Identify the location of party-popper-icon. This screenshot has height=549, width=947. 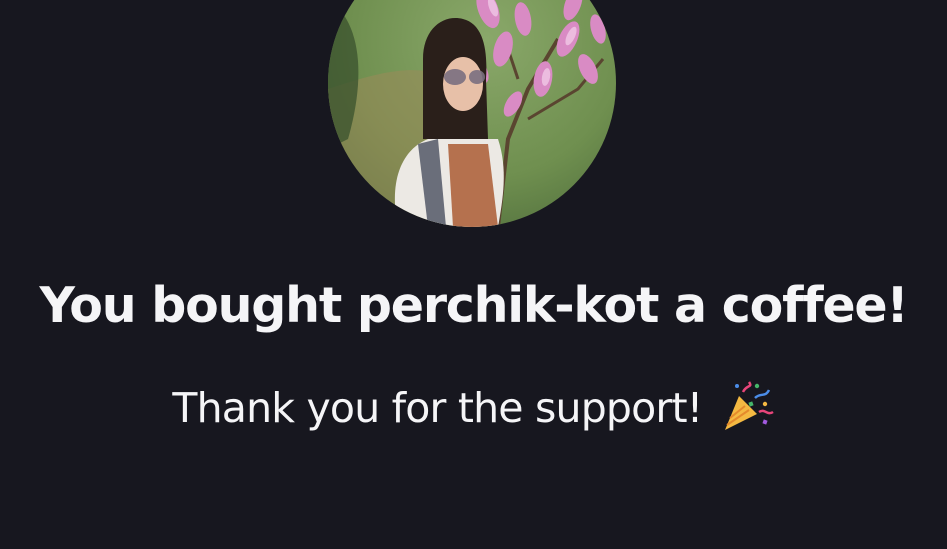
(747, 406).